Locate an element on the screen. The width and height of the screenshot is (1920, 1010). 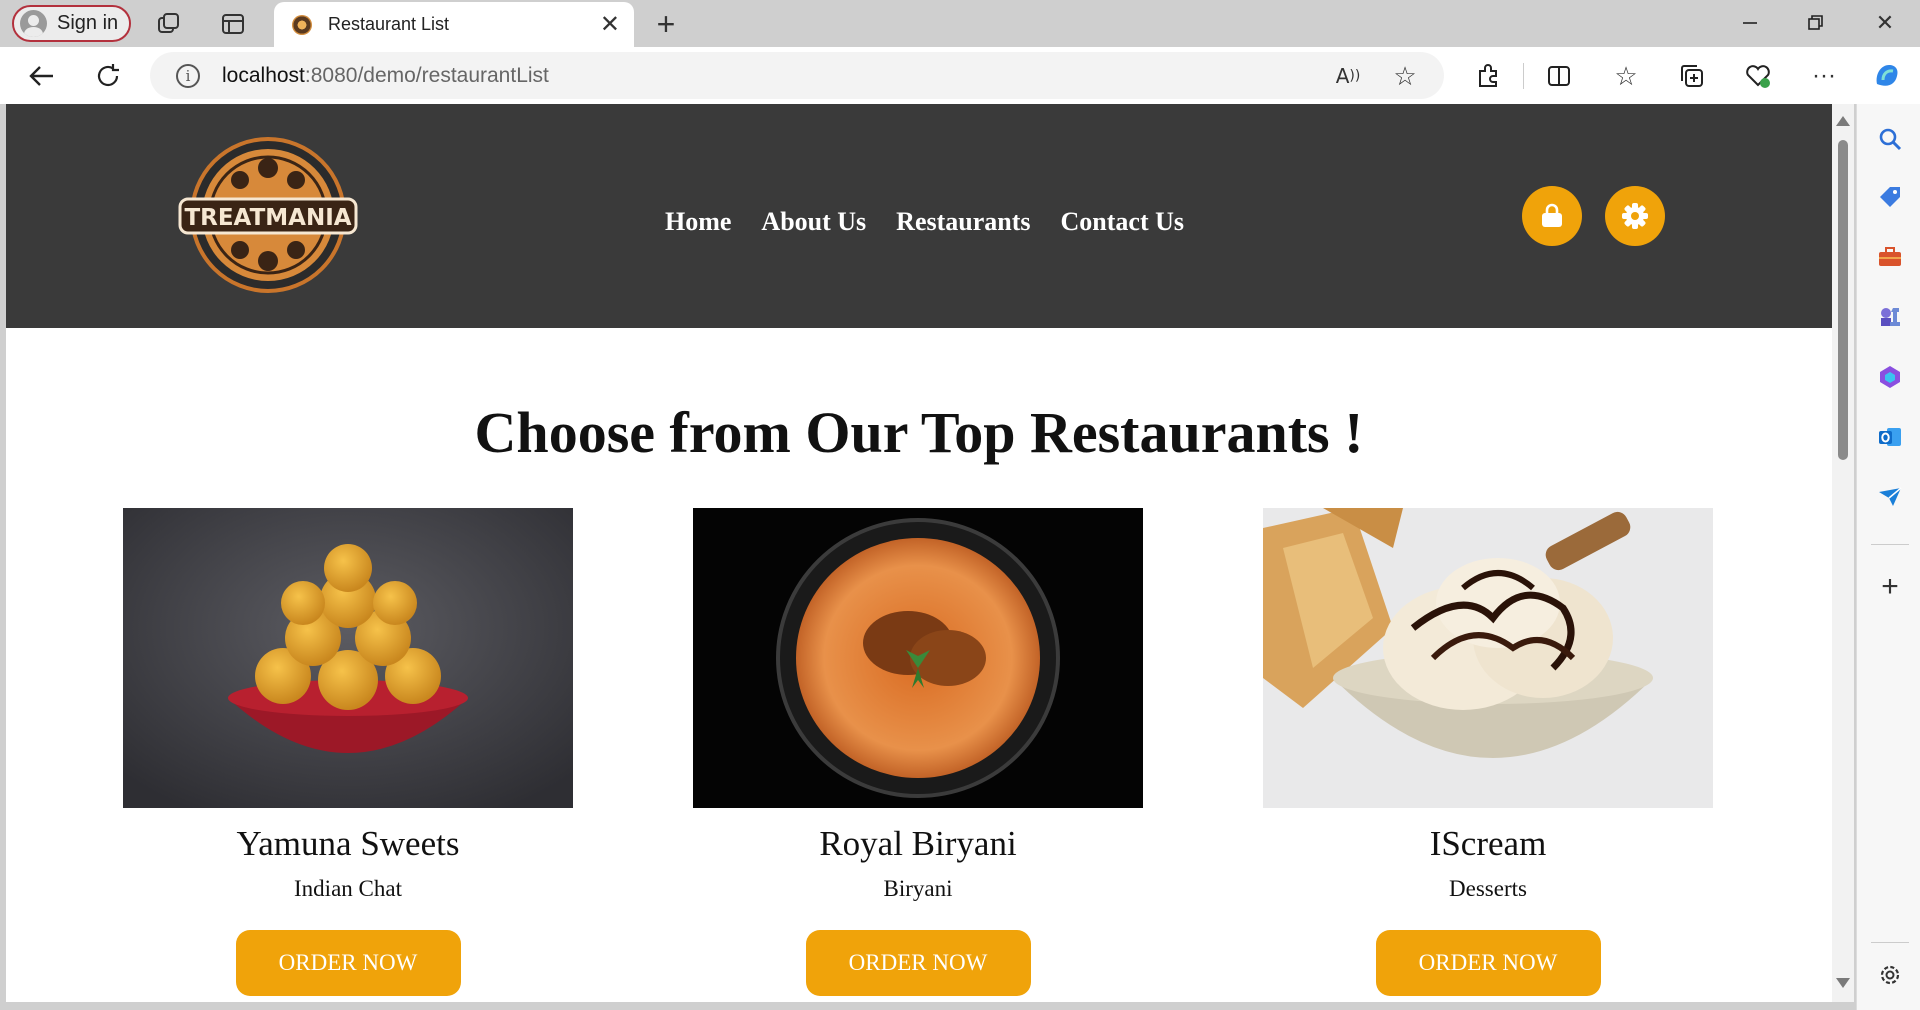
url-host: localhost is located at coordinates (263, 75).